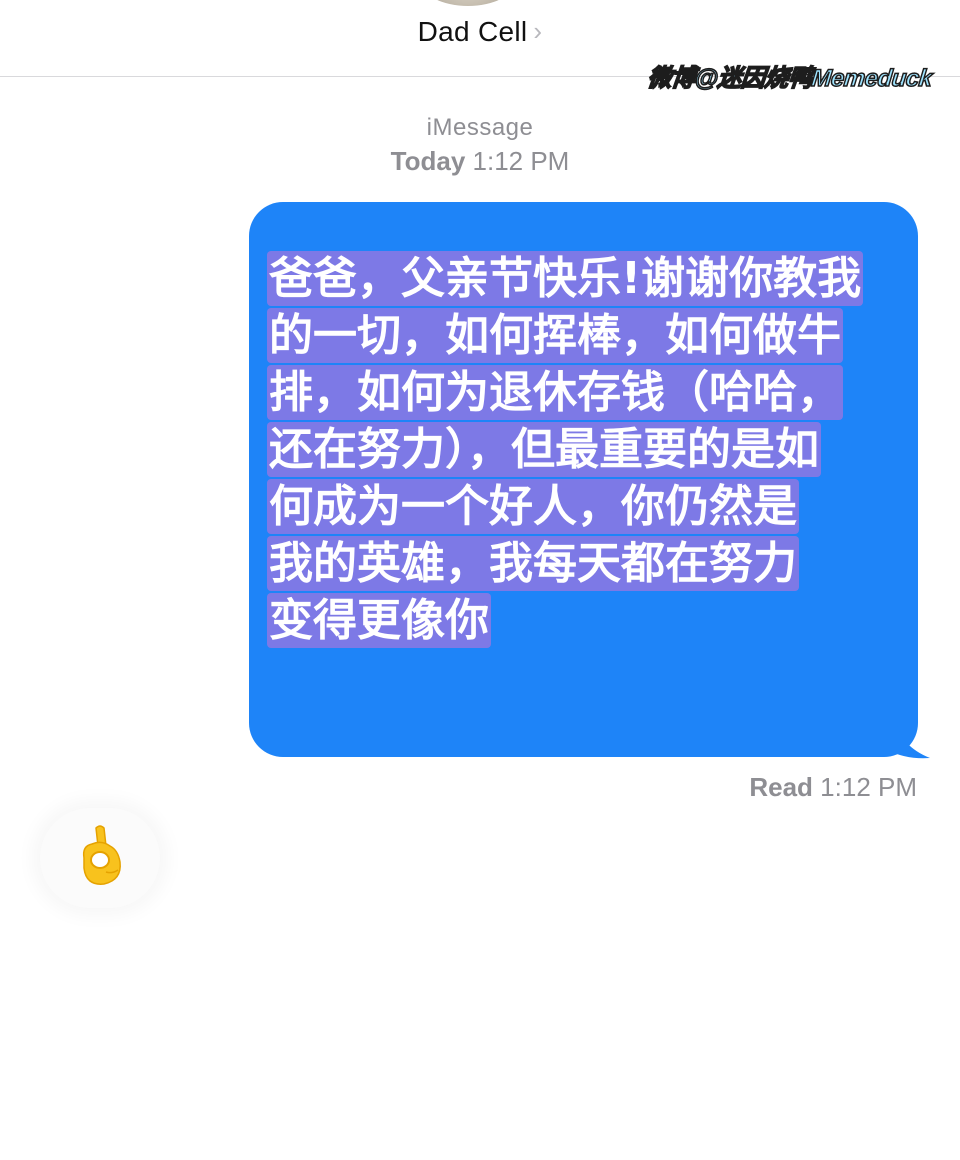 The width and height of the screenshot is (960, 1160). I want to click on bubble-tail, so click(905, 739).